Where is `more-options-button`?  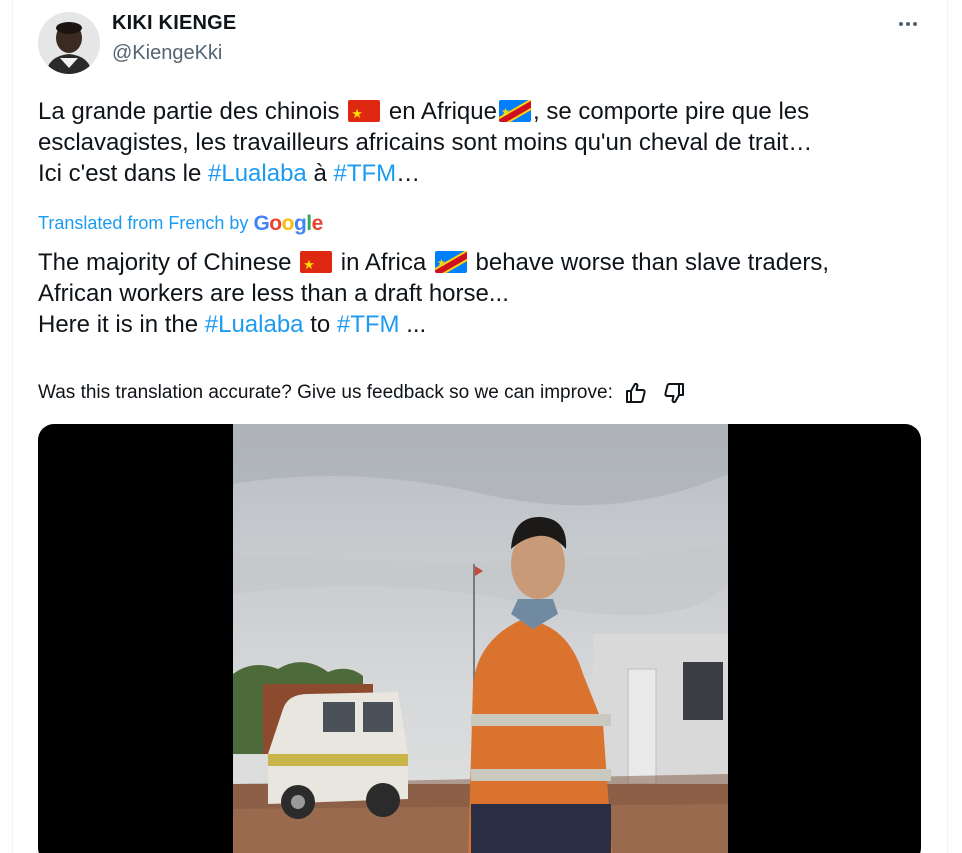 more-options-button is located at coordinates (908, 24).